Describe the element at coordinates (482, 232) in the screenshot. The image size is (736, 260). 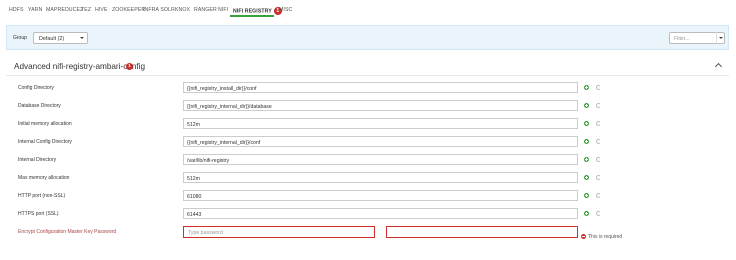
I see `password-confirm-input` at that location.